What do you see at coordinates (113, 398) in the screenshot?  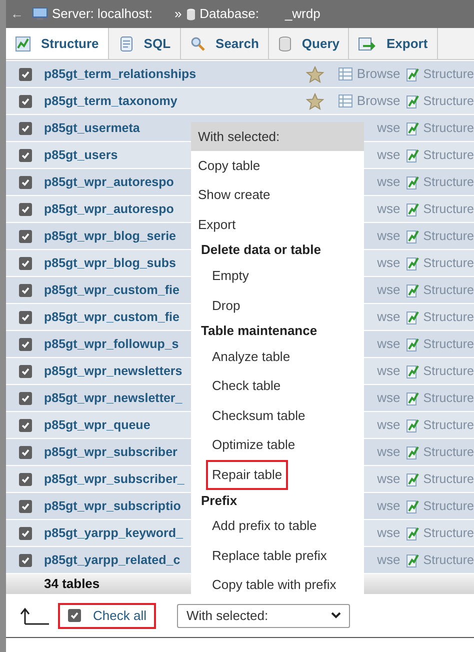 I see `table-name-link: p85gt_wpr_newsletter_` at bounding box center [113, 398].